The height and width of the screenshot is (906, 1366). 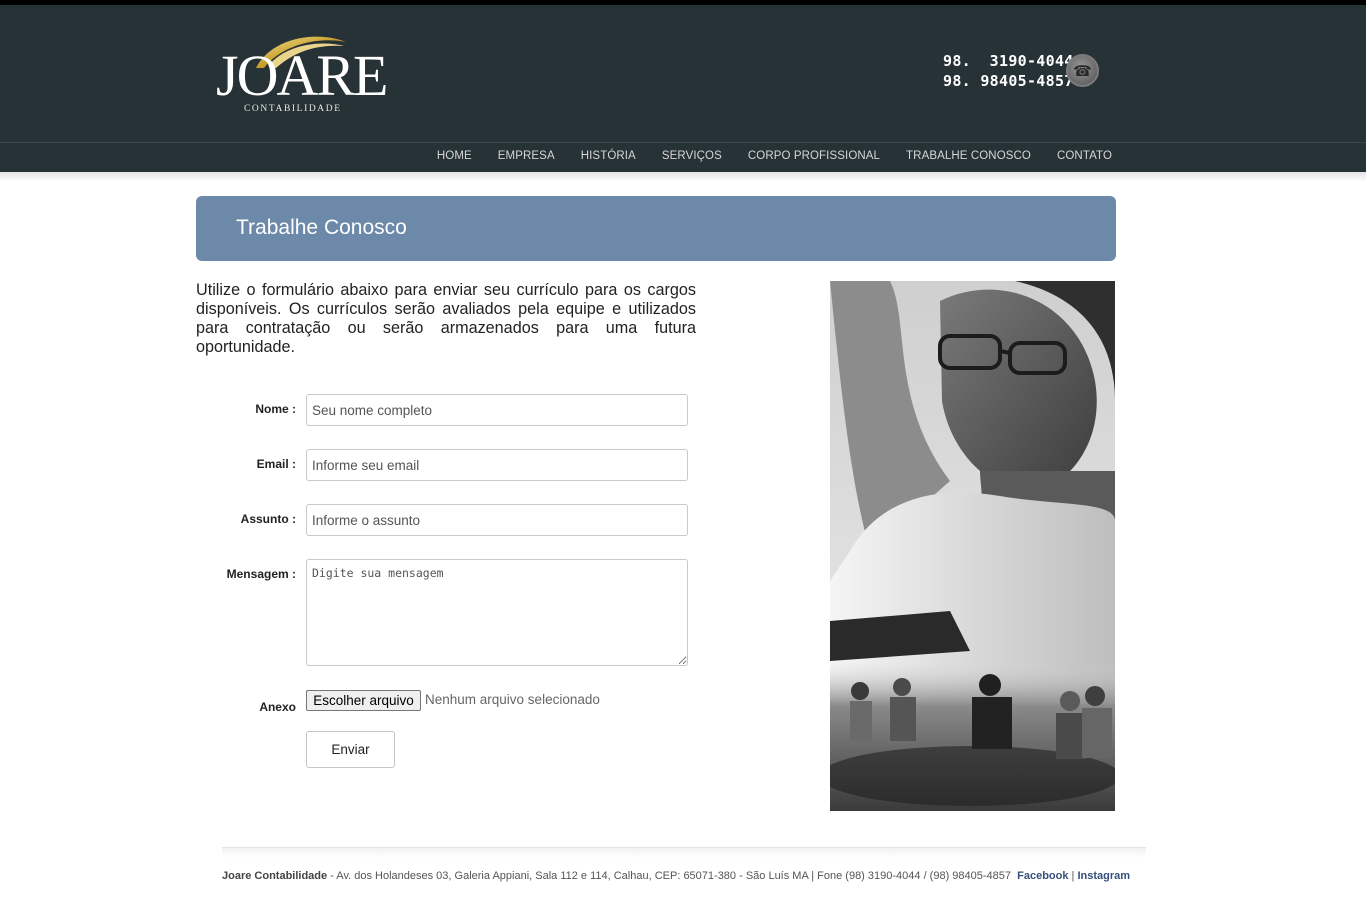 What do you see at coordinates (363, 700) in the screenshot?
I see `choose-file-button: Escolher arquivo` at bounding box center [363, 700].